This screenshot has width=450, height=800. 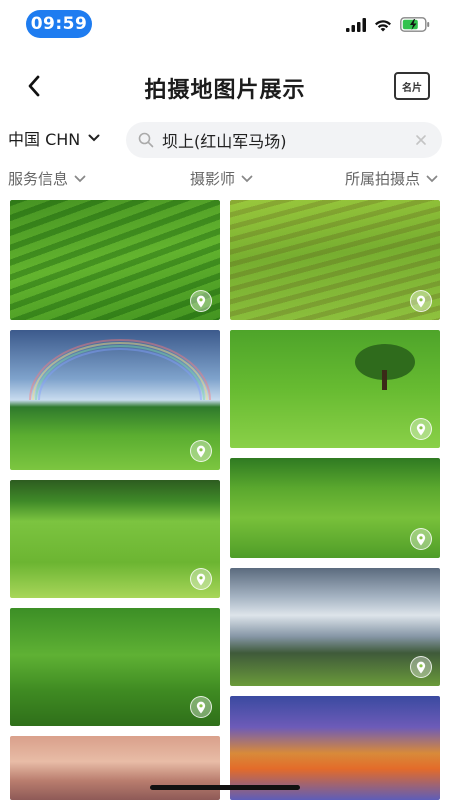 I want to click on search-box, so click(x=284, y=140).